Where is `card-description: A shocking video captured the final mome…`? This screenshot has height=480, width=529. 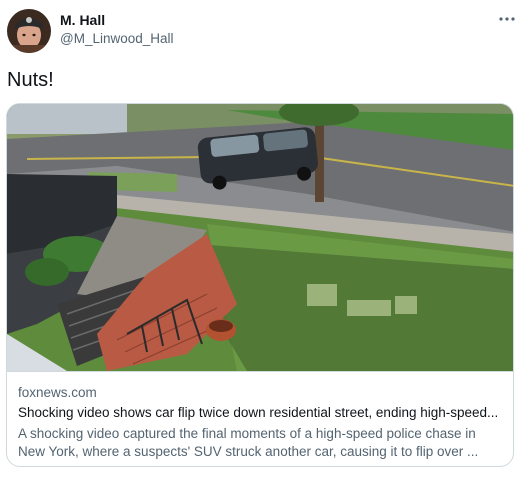
card-description: A shocking video captured the final mome… is located at coordinates (248, 442).